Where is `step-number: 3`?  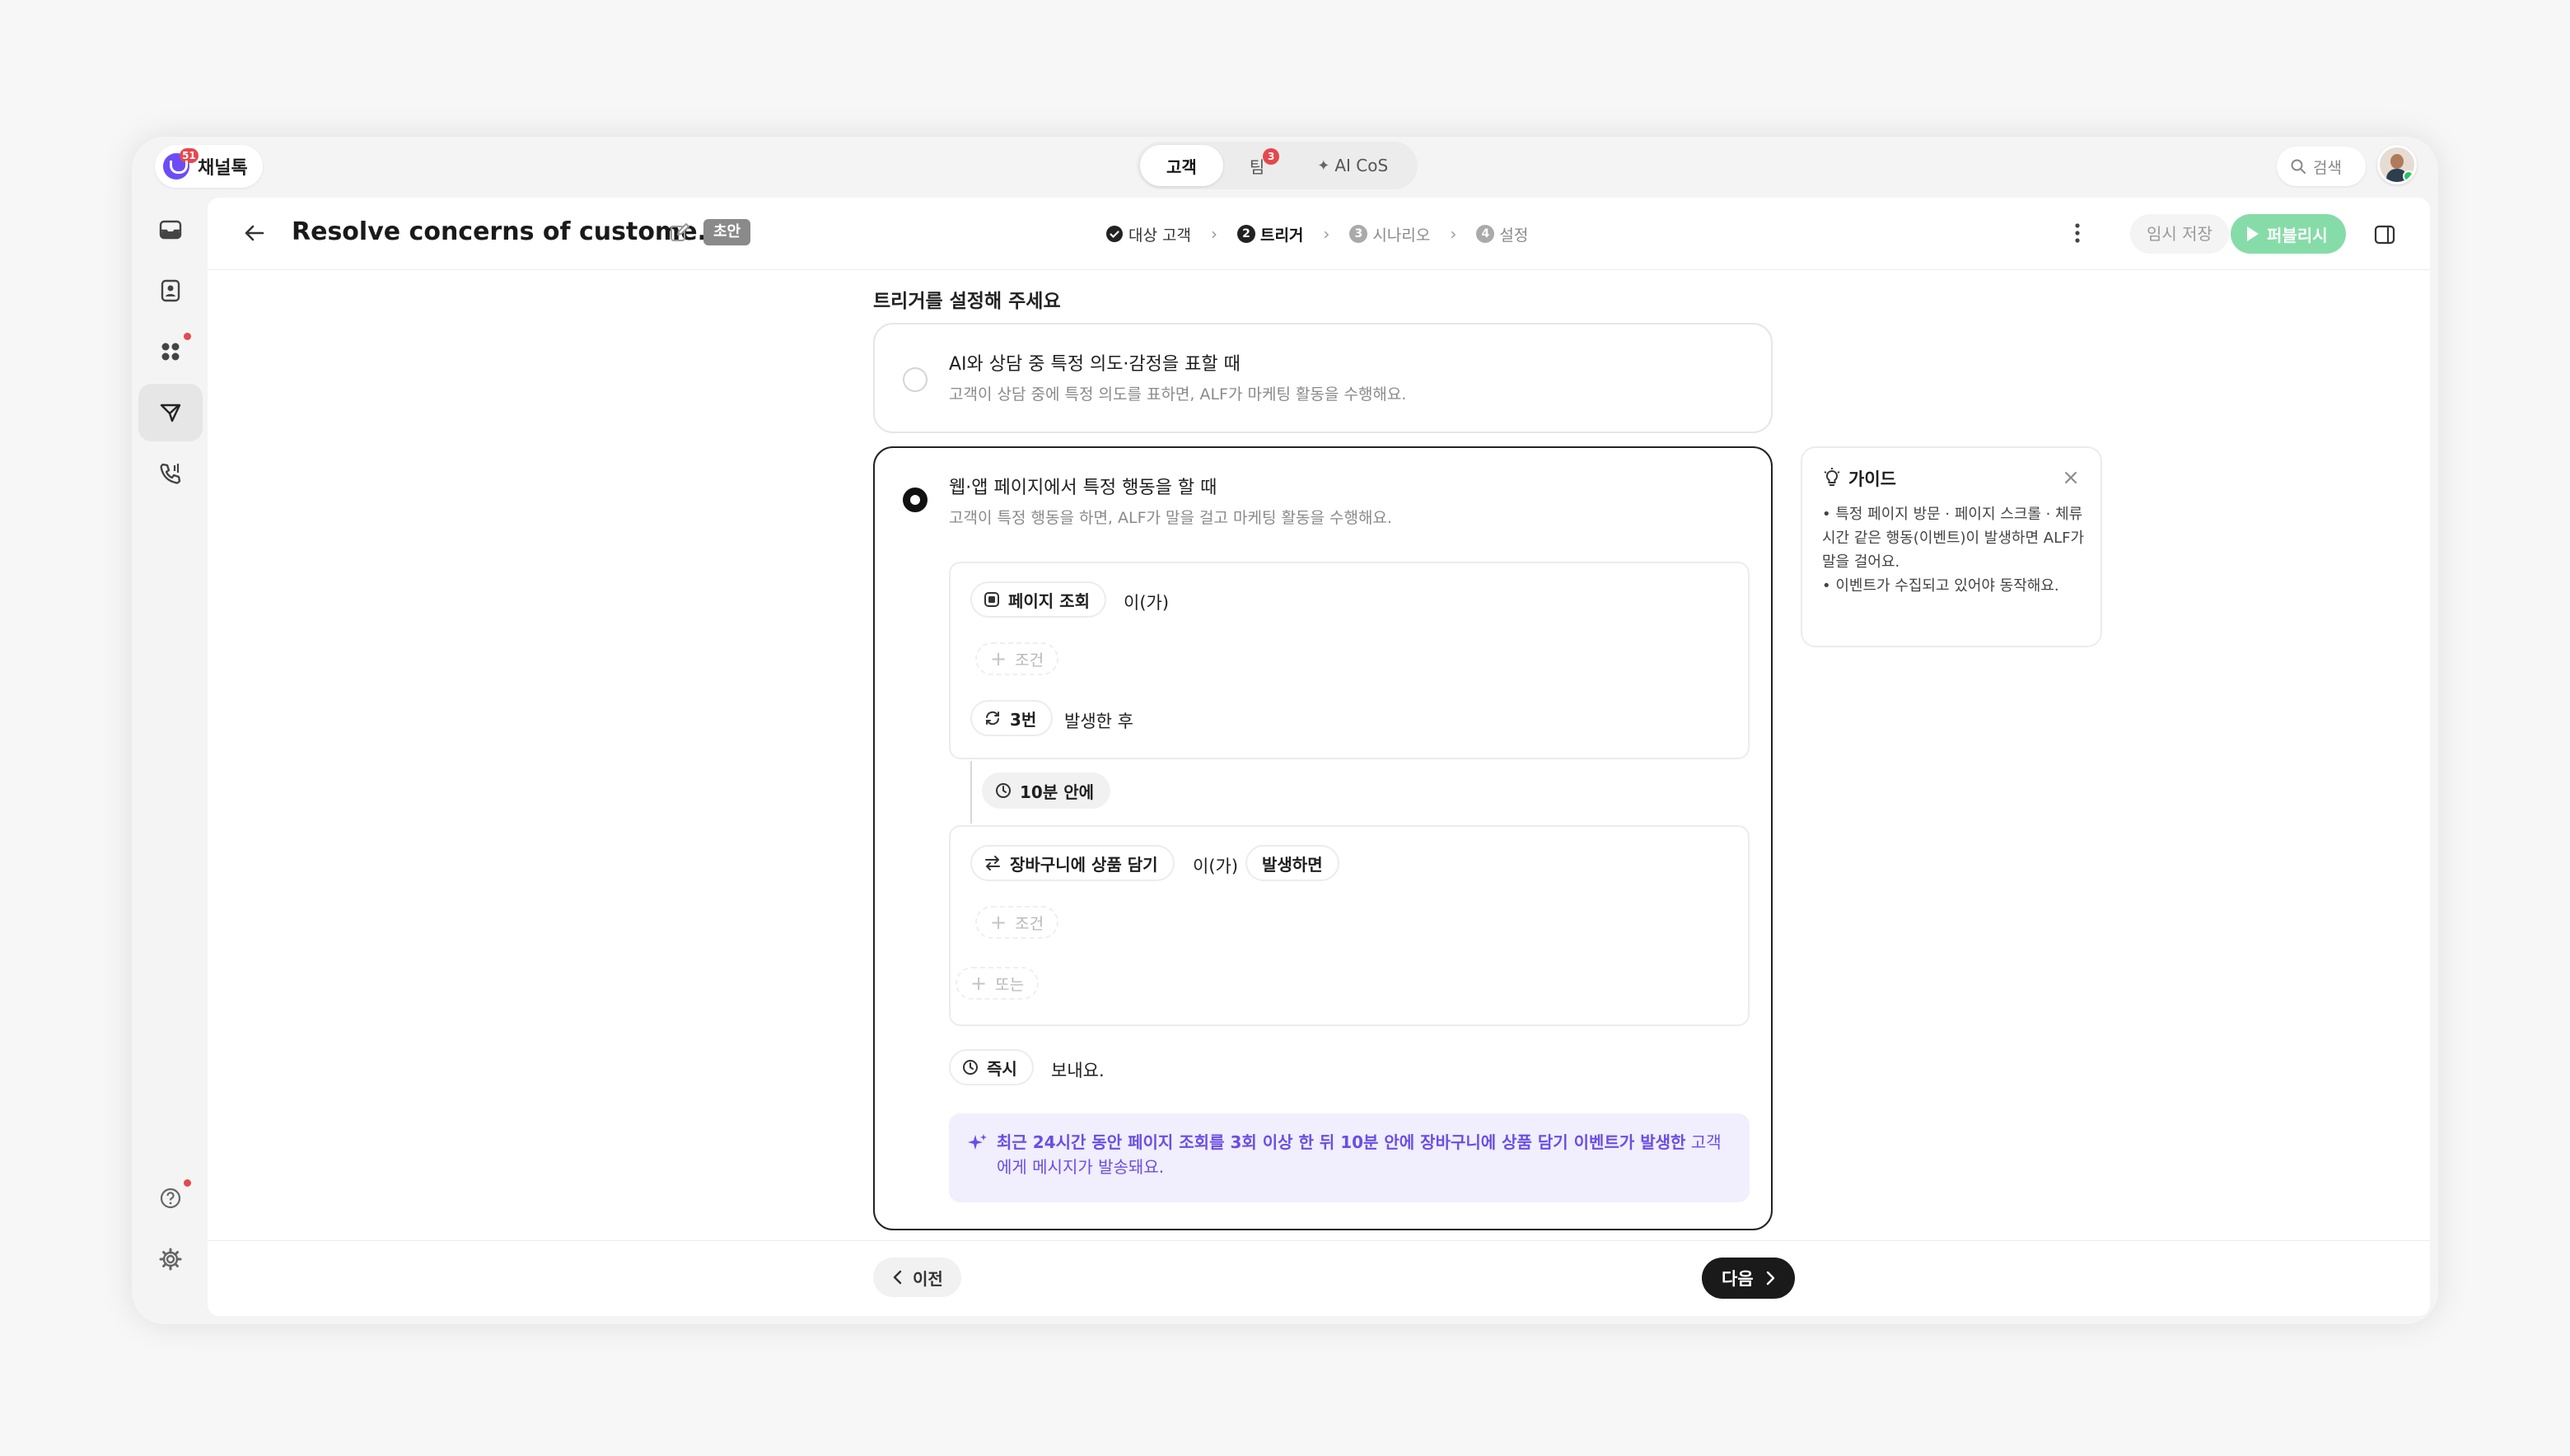
step-number: 3 is located at coordinates (1358, 234).